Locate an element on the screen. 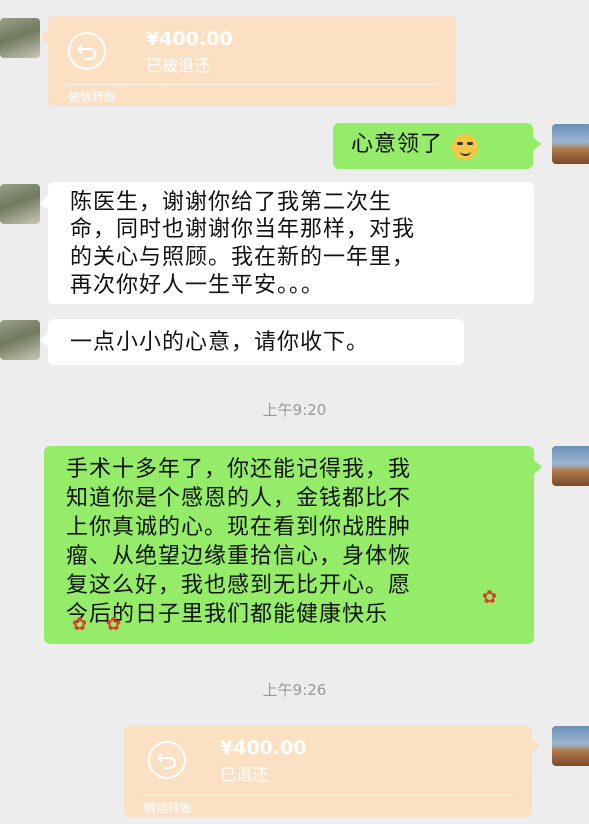  timestamp: 上午9:26 is located at coordinates (294, 690).